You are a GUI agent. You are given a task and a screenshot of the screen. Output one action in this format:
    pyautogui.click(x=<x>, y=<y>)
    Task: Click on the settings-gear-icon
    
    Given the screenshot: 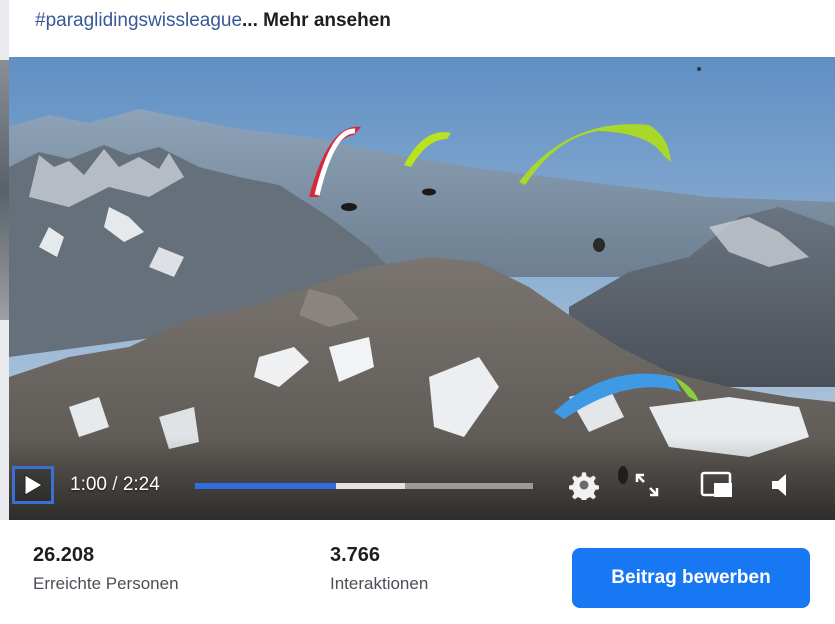 What is the action you would take?
    pyautogui.click(x=584, y=485)
    